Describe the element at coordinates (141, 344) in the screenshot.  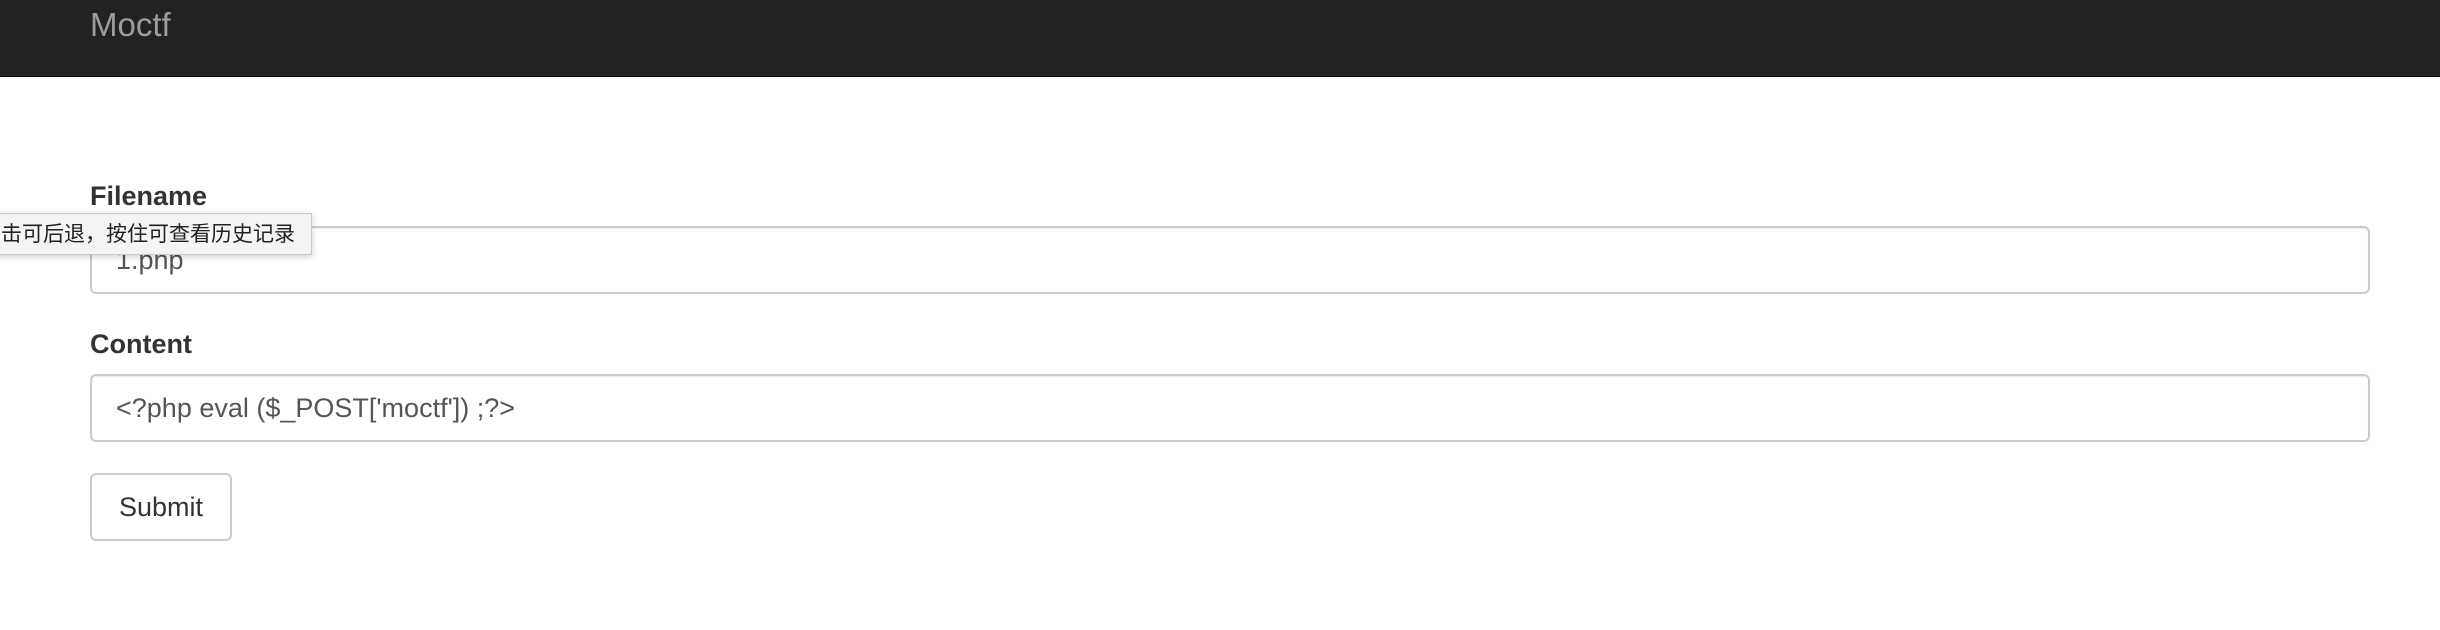
I see `content-label: Content` at that location.